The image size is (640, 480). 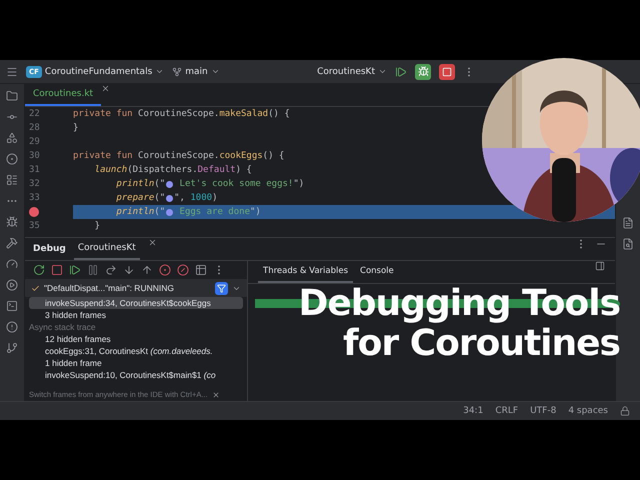 What do you see at coordinates (177, 71) in the screenshot?
I see `branch-icon` at bounding box center [177, 71].